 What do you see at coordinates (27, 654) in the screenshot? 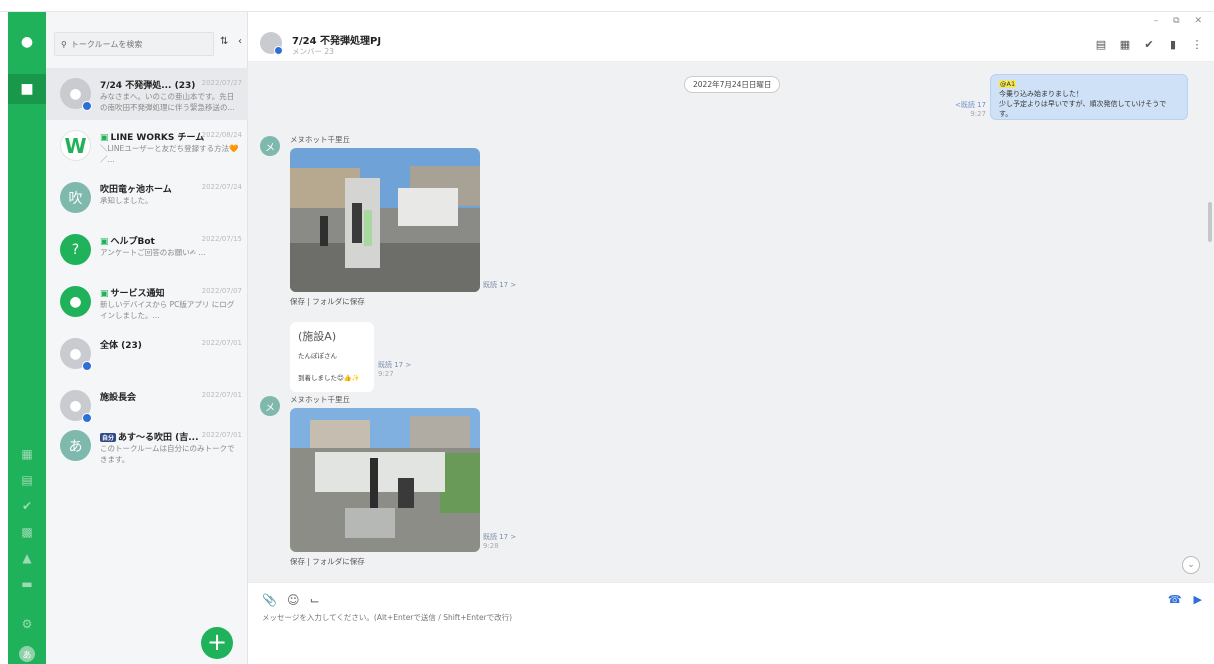
I see `my-avatar: あ` at bounding box center [27, 654].